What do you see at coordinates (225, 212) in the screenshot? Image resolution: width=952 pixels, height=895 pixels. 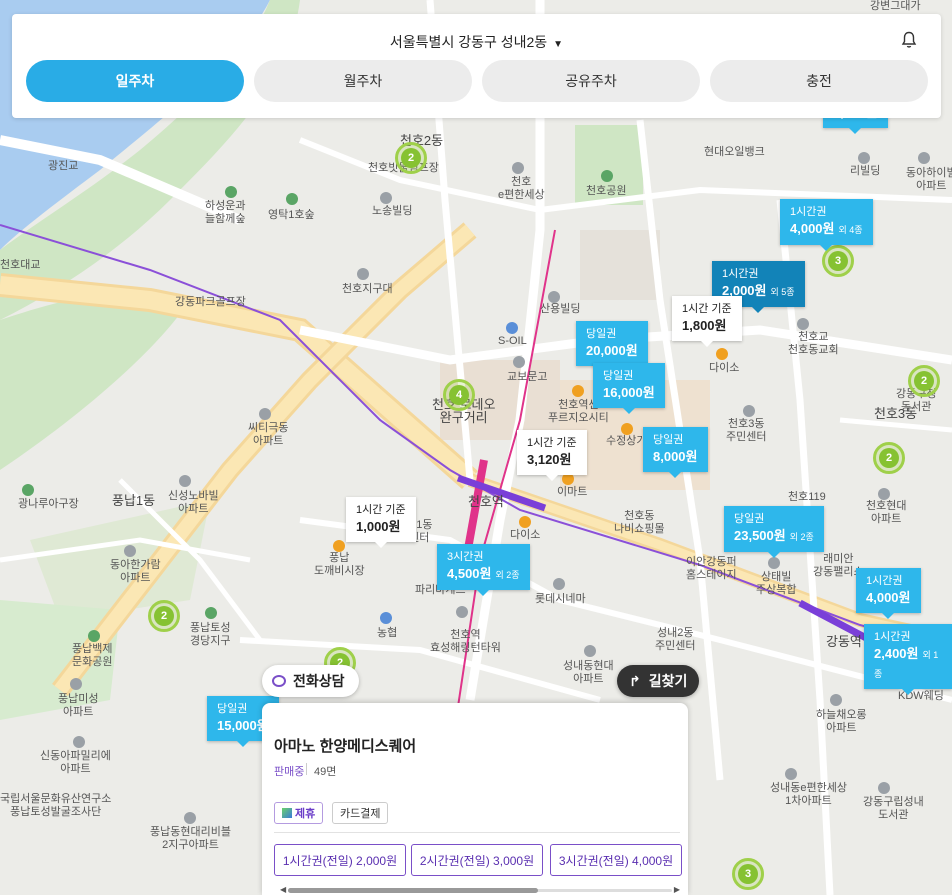 I see `map-label: 하성운과 늘함께숲` at bounding box center [225, 212].